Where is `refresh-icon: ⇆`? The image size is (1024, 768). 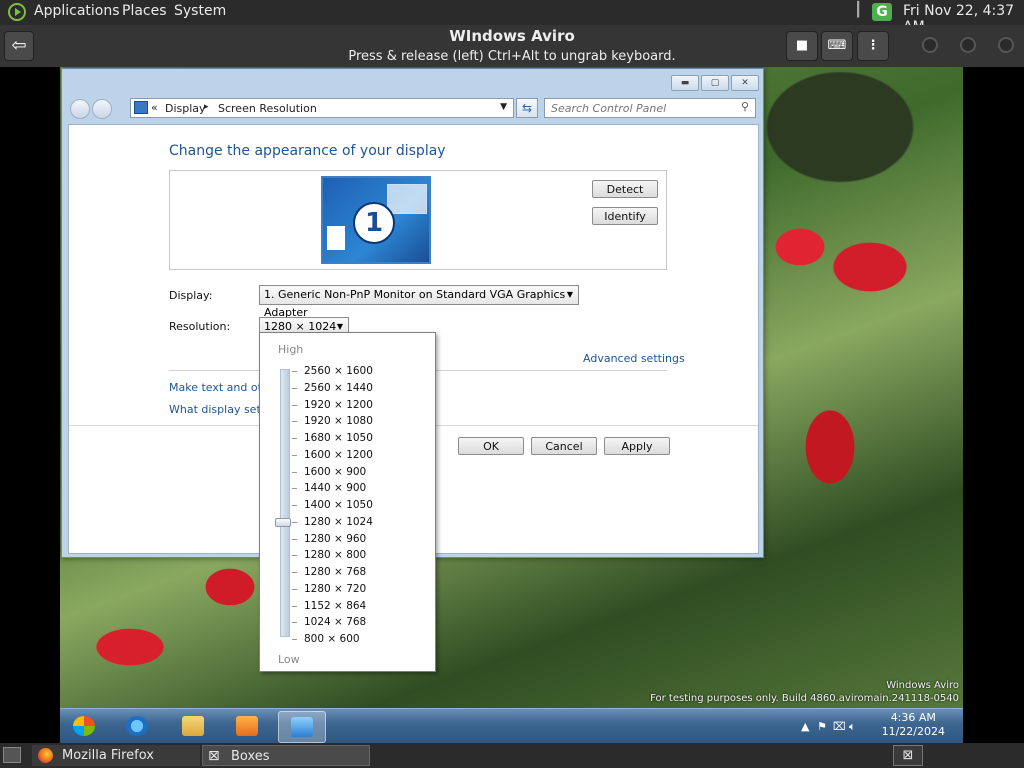
refresh-icon: ⇆ is located at coordinates (527, 108).